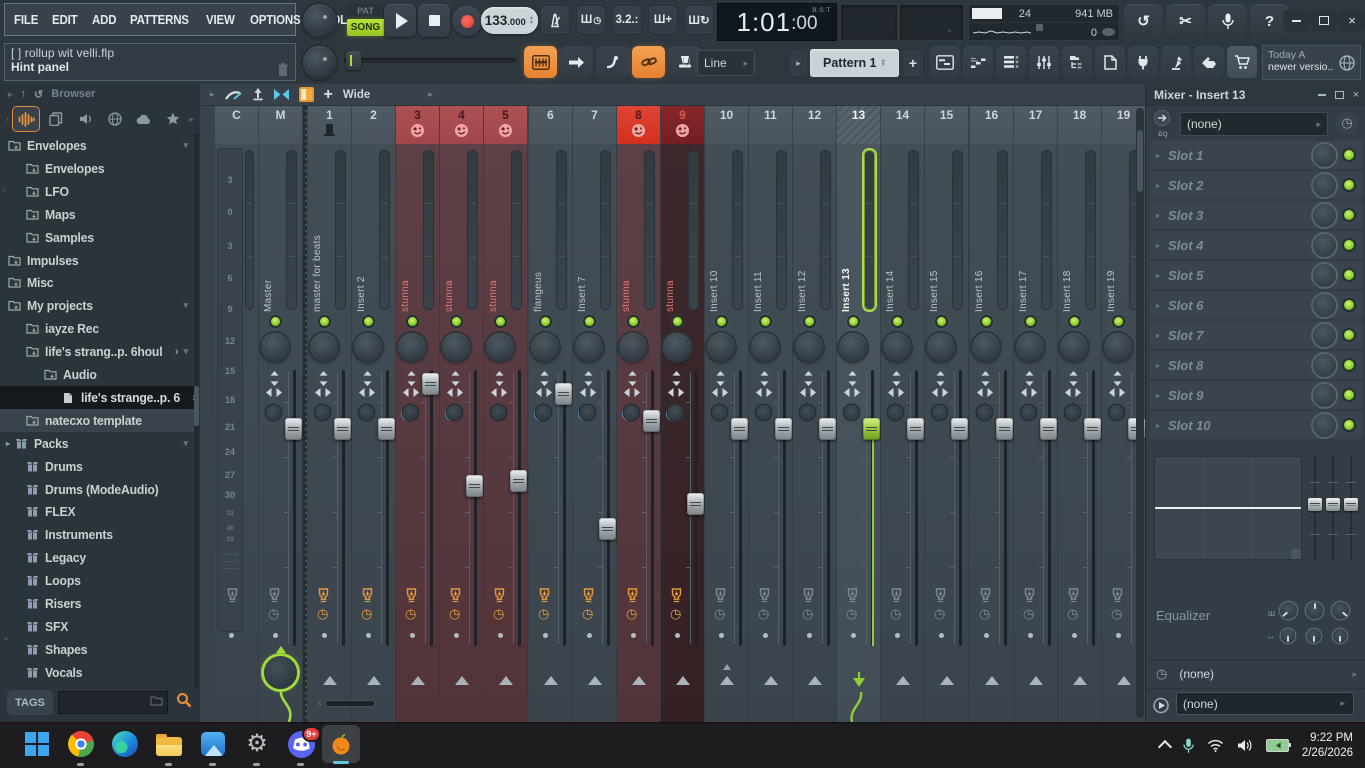 The width and height of the screenshot is (1365, 768). What do you see at coordinates (1163, 124) in the screenshot?
I see `channel-input-icon: EQ` at bounding box center [1163, 124].